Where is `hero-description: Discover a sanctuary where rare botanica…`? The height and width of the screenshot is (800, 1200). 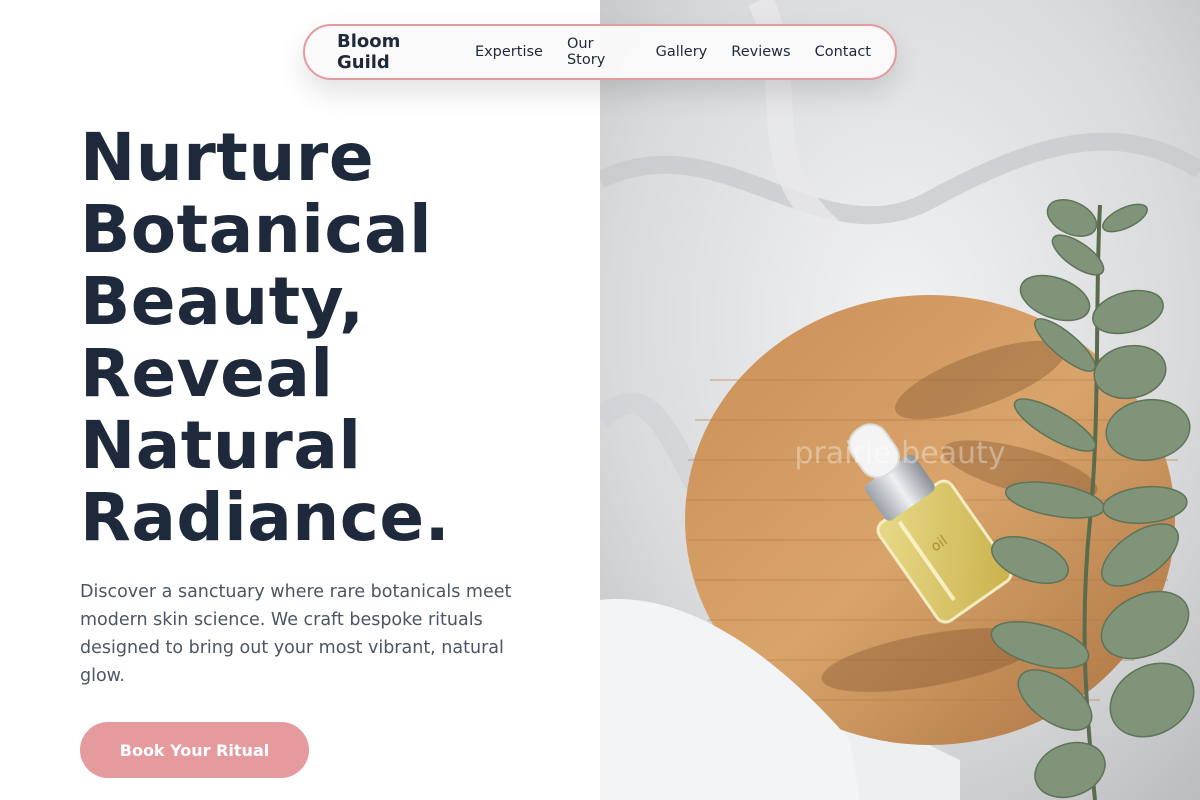 hero-description: Discover a sanctuary where rare botanica… is located at coordinates (296, 634).